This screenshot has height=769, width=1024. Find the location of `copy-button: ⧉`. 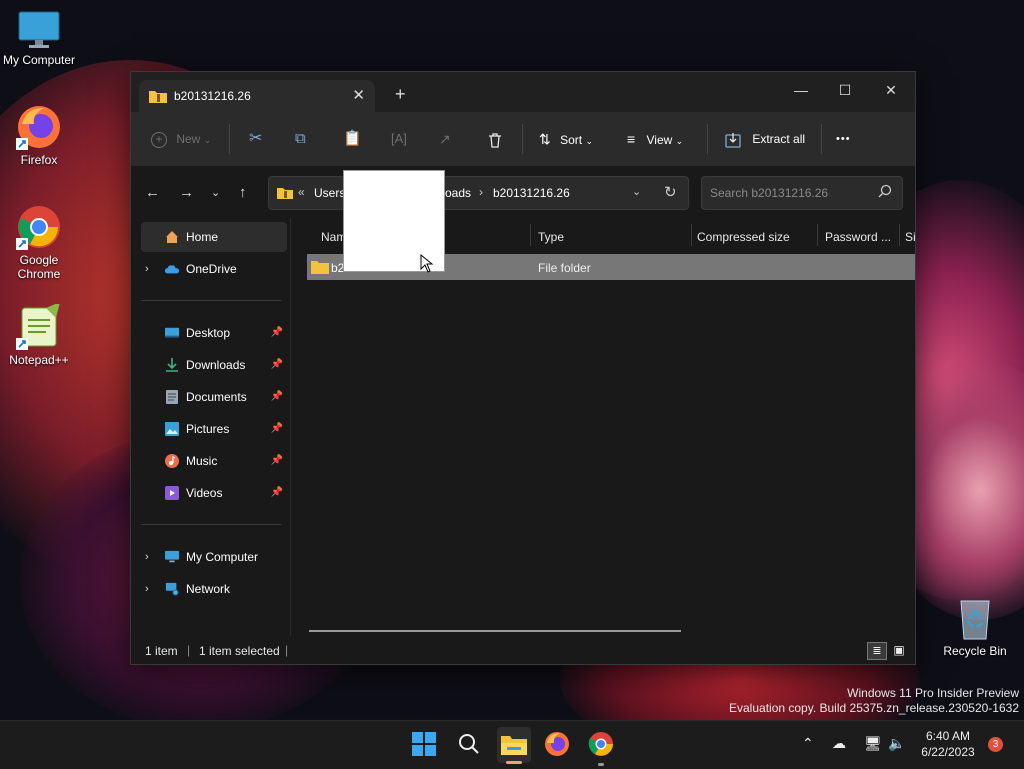

copy-button: ⧉ is located at coordinates (300, 139).